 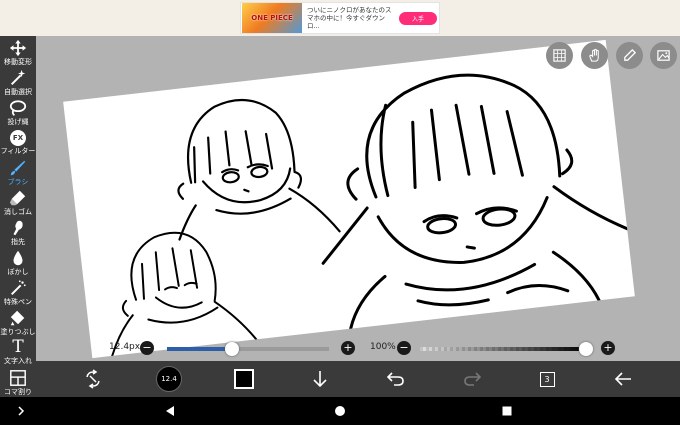 What do you see at coordinates (18, 258) in the screenshot?
I see `blur-drop-icon` at bounding box center [18, 258].